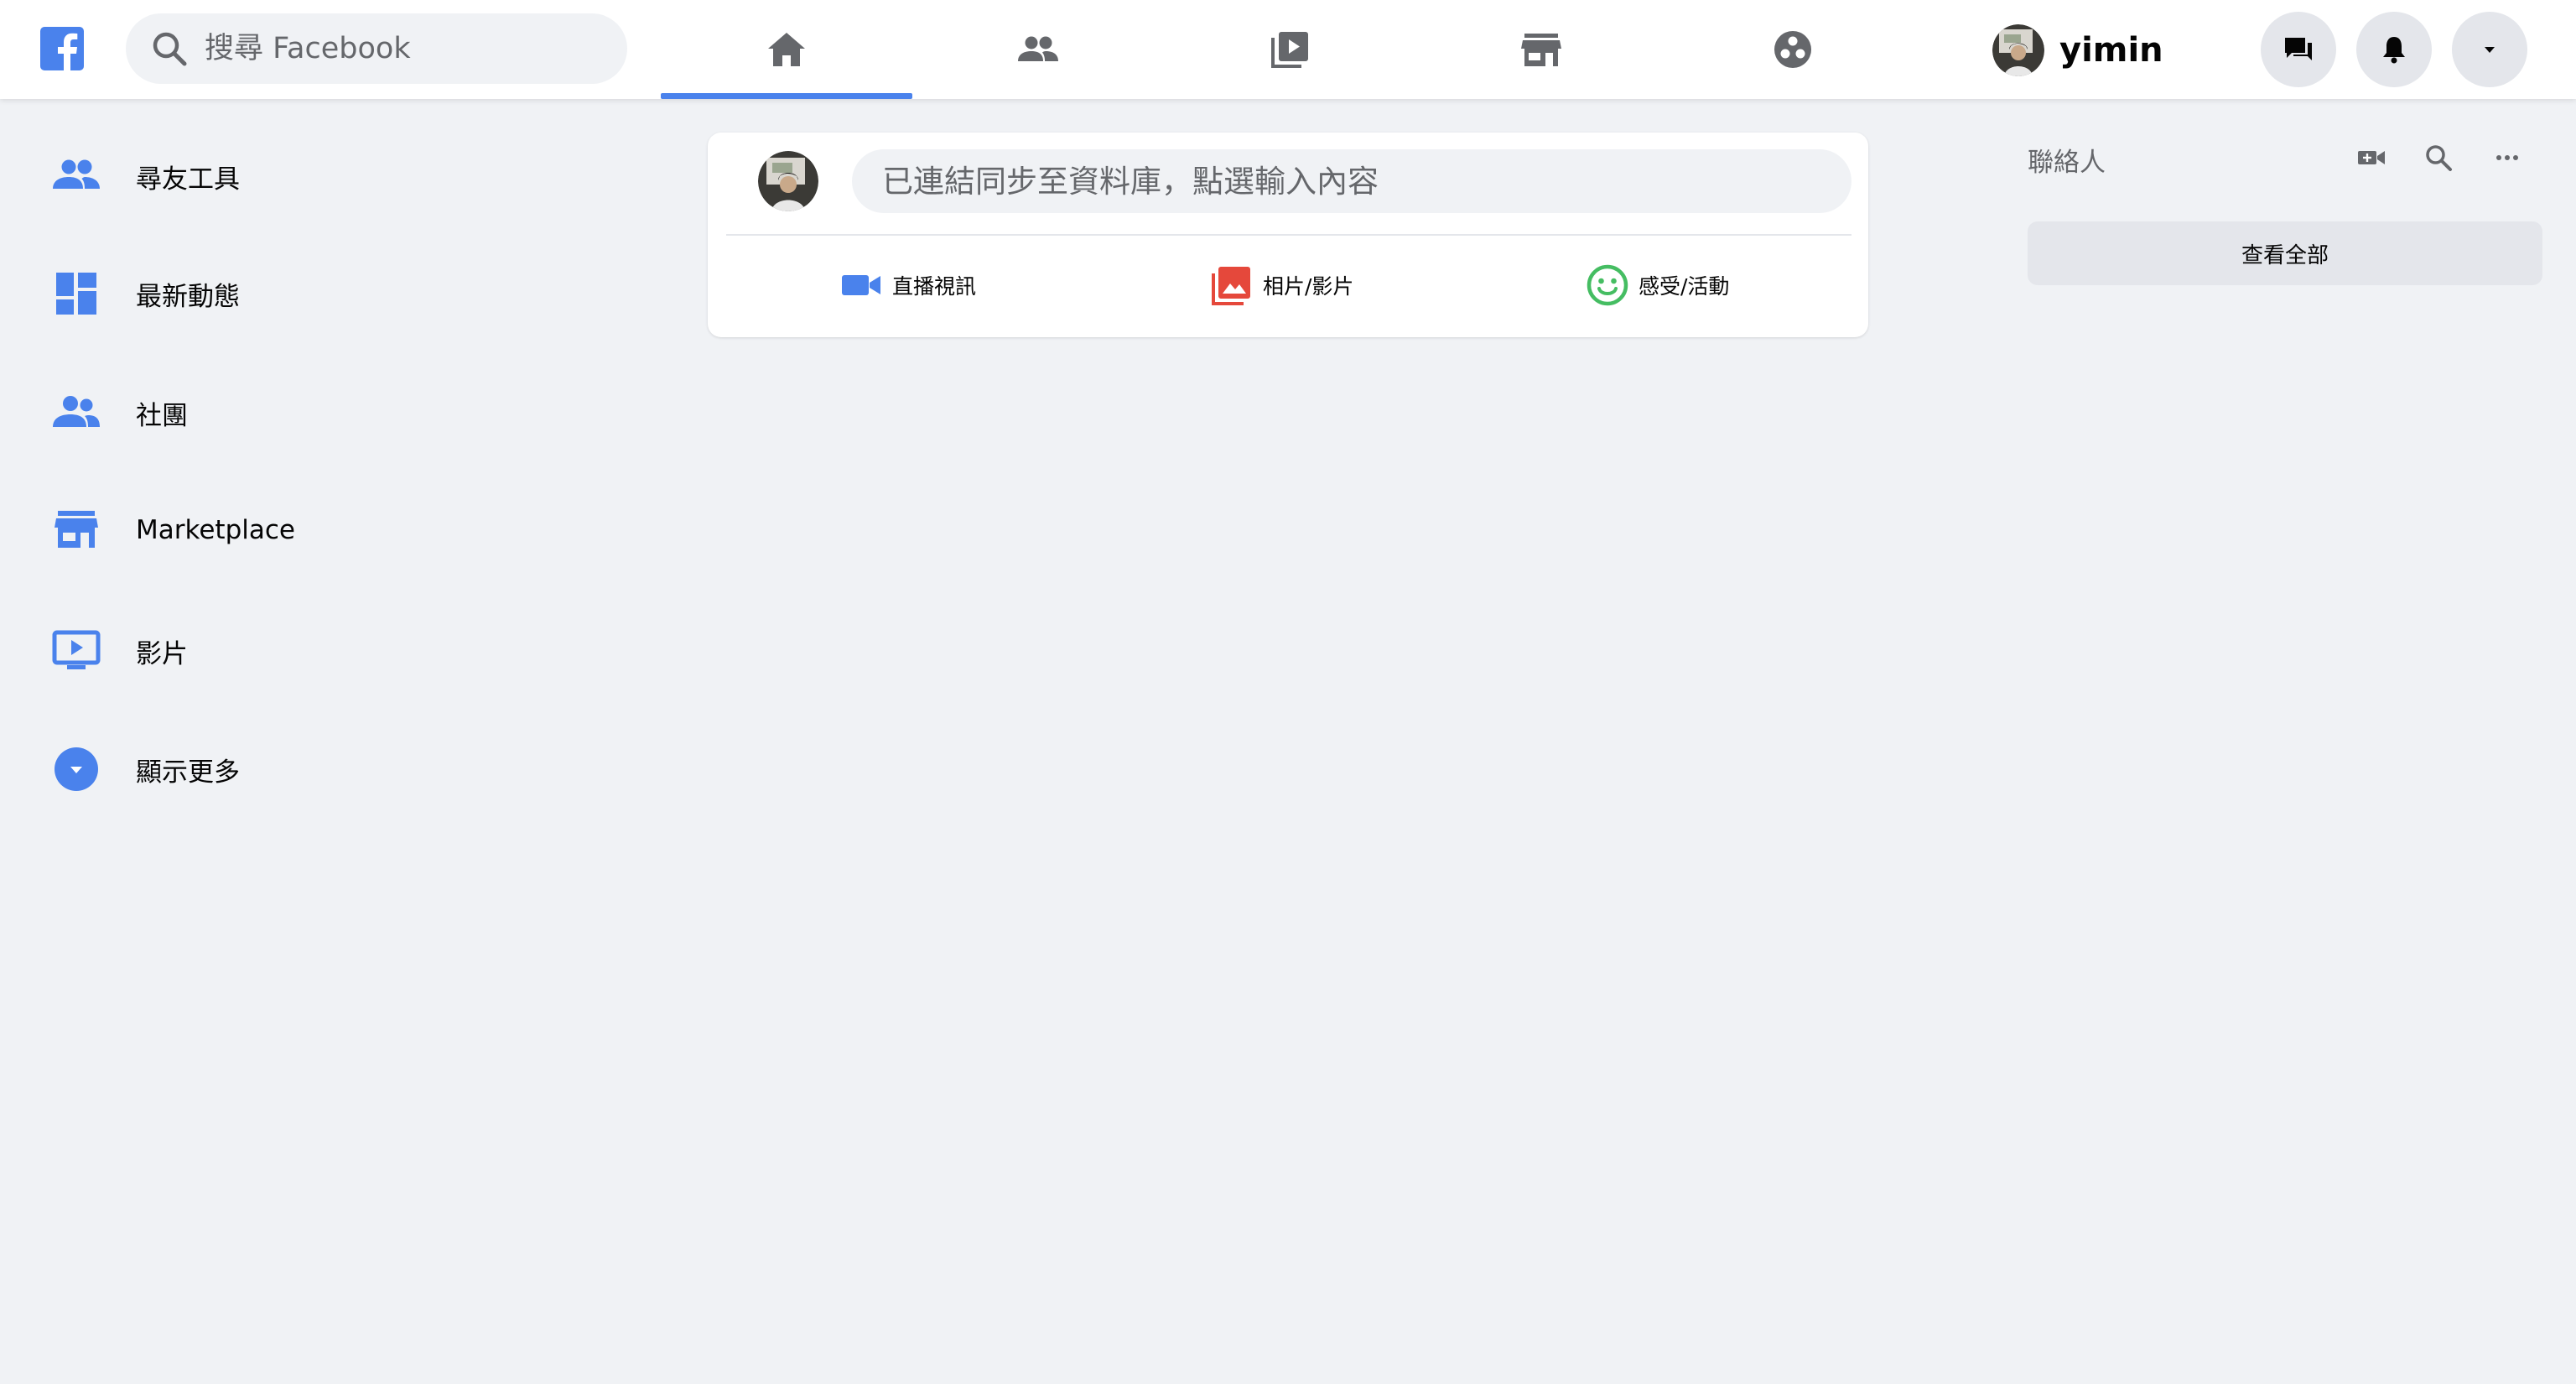  Describe the element at coordinates (1231, 286) in the screenshot. I see `photo-icon` at that location.